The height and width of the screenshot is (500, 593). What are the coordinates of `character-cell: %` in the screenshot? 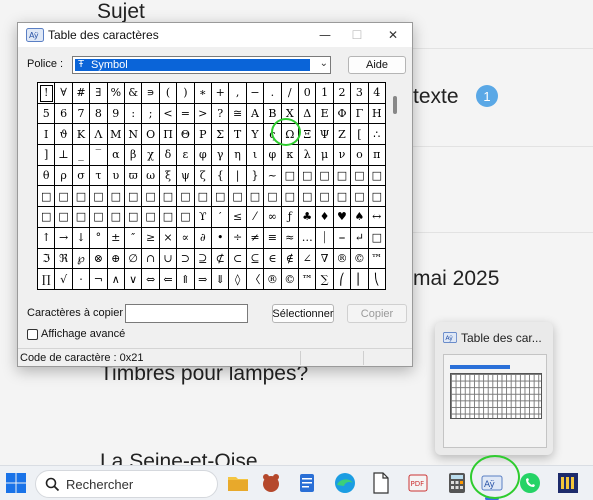 It's located at (116, 93).